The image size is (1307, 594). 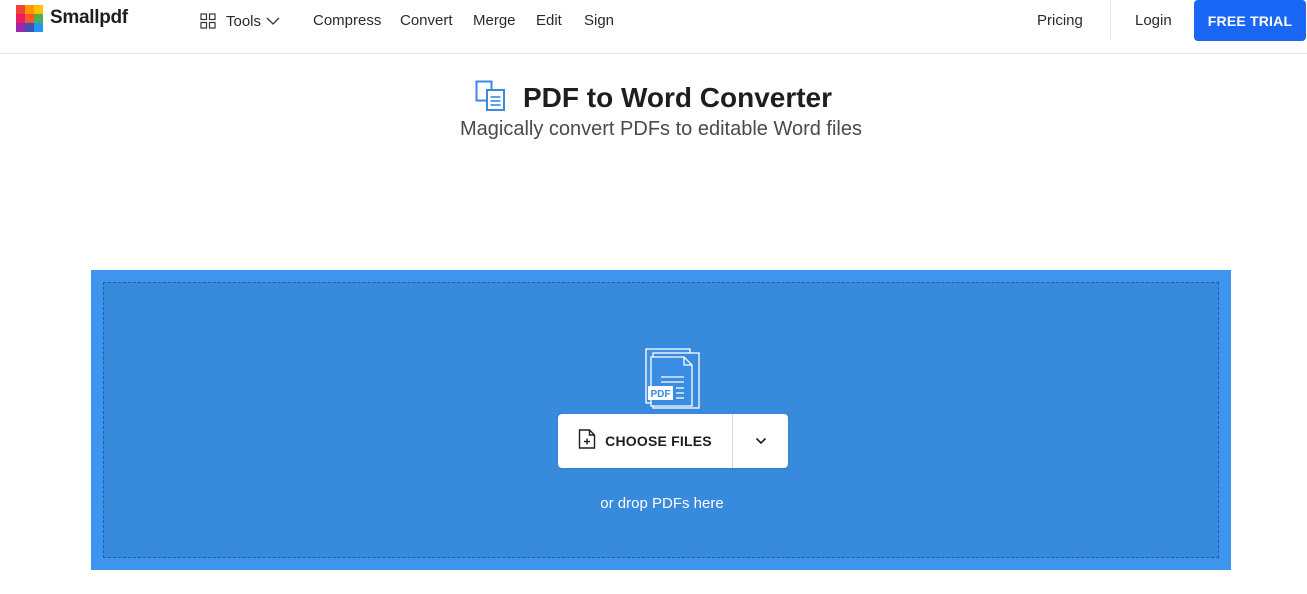 I want to click on hero-heading: PDF to Word Converter, so click(x=653, y=98).